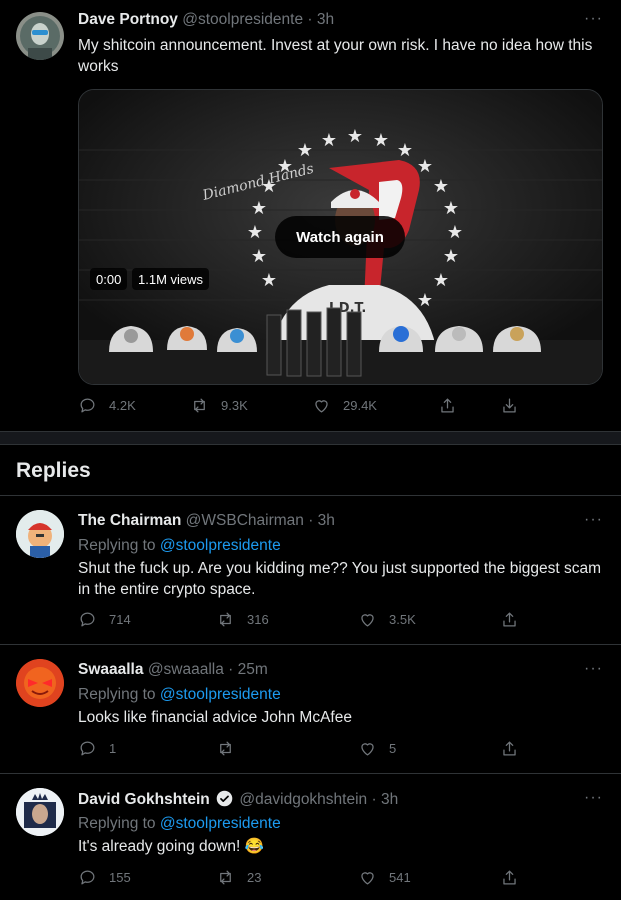 This screenshot has height=900, width=621. What do you see at coordinates (120, 619) in the screenshot?
I see `reply-count: 714` at bounding box center [120, 619].